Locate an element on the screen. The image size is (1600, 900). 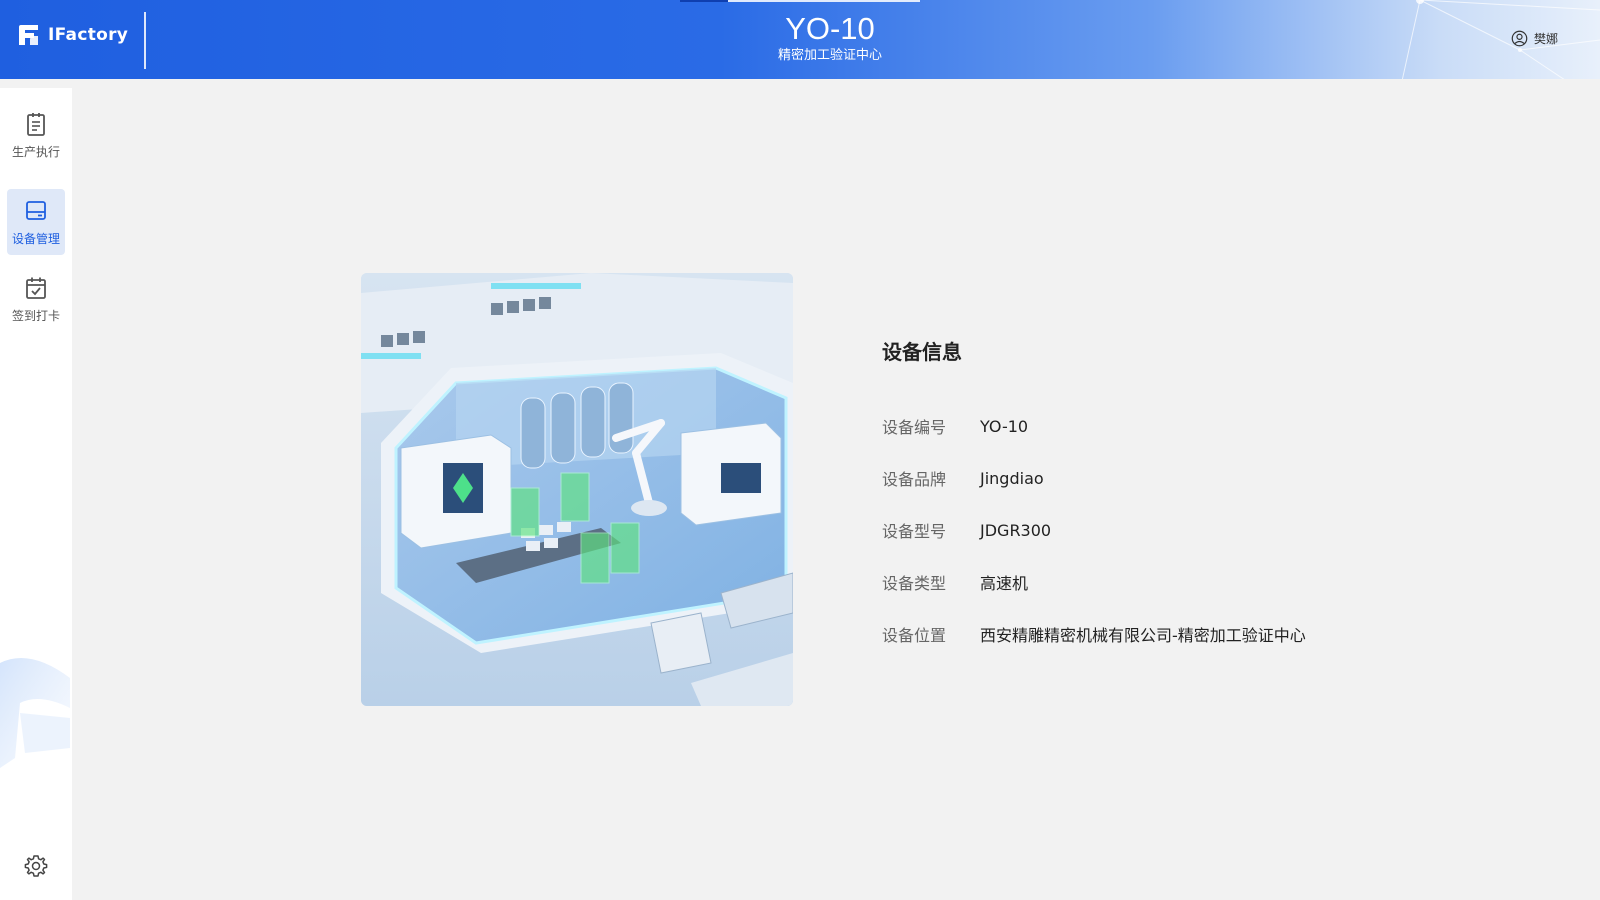
page-title-block: YO-10 精密加工验证中心 is located at coordinates (800, 37).